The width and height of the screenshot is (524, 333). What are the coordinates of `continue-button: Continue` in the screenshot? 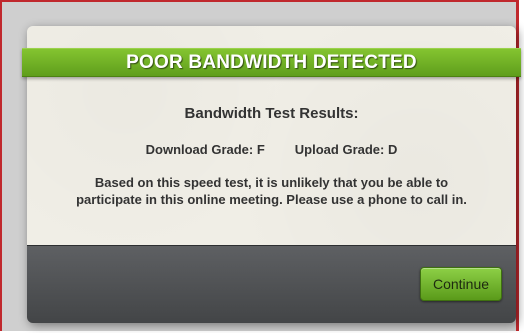 It's located at (461, 284).